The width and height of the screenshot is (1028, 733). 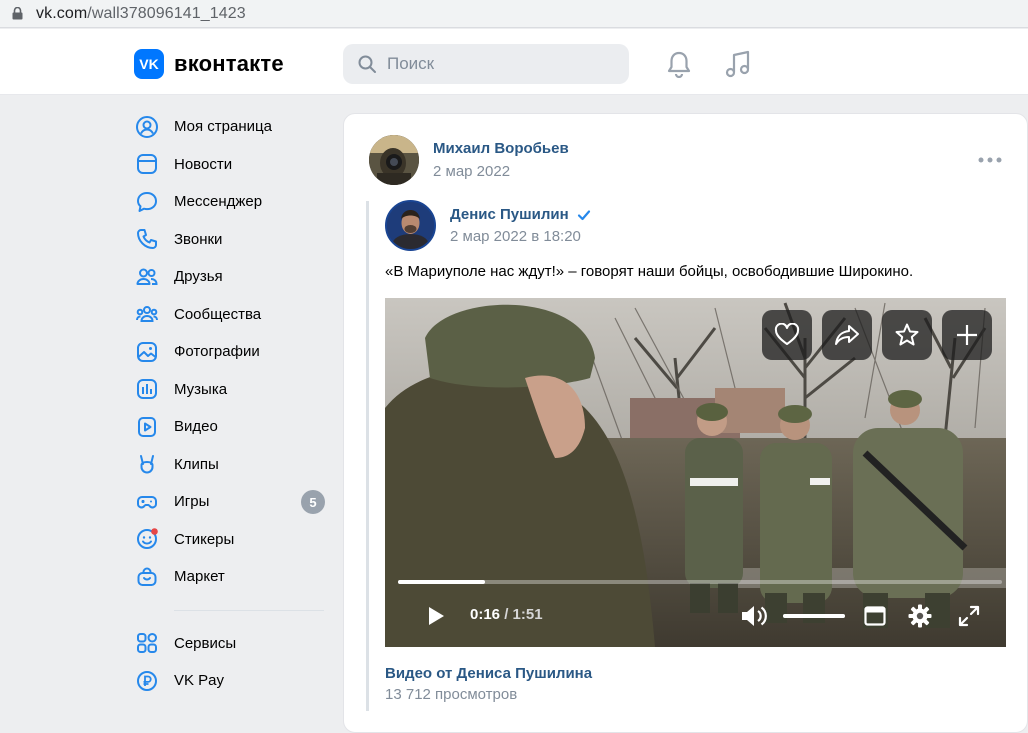 I want to click on url-domain: vk.com, so click(x=62, y=13).